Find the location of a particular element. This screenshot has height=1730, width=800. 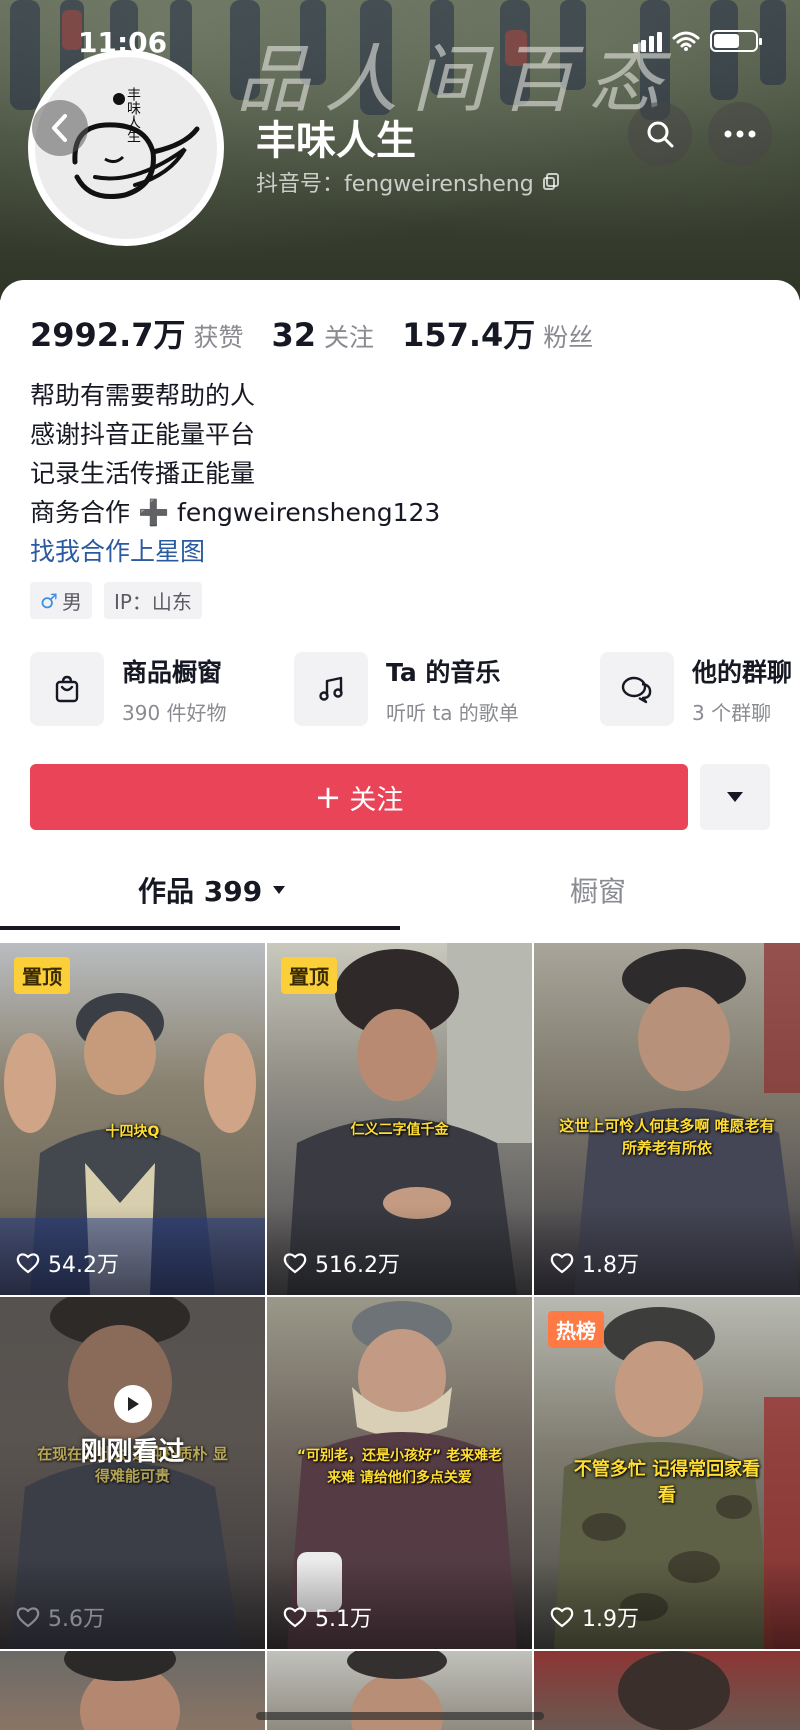

wifi-icon is located at coordinates (686, 41).